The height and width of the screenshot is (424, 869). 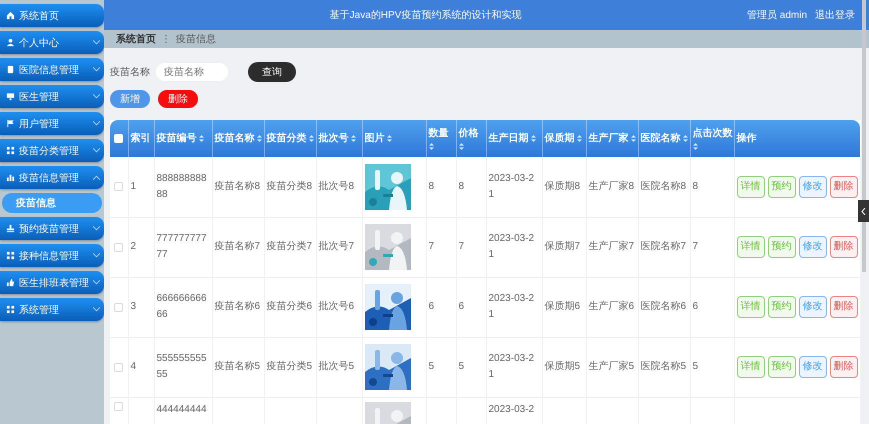 I want to click on search-field: 疫苗名称, so click(x=192, y=72).